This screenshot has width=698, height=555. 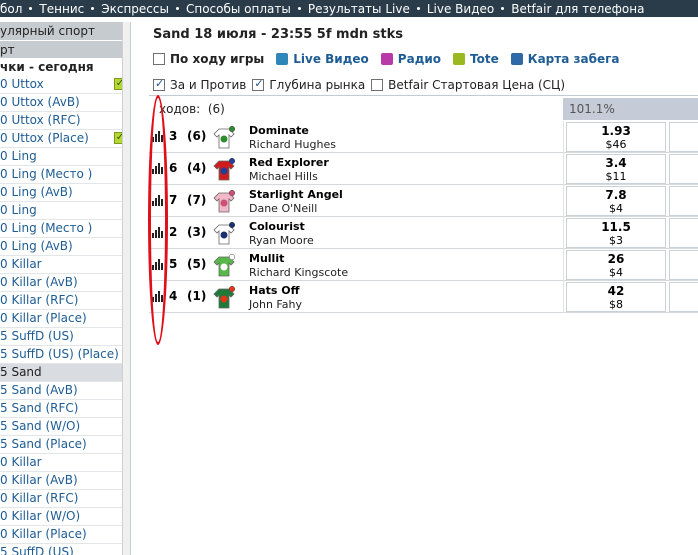 I want to click on race-option: Tote, so click(x=476, y=59).